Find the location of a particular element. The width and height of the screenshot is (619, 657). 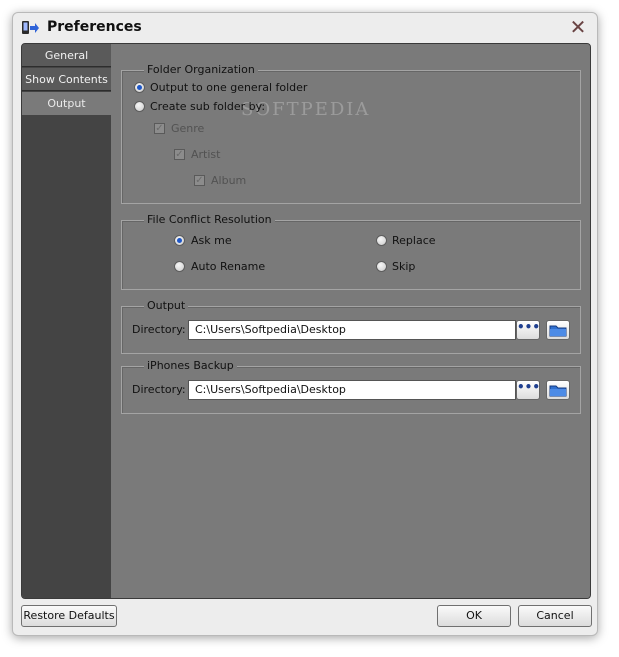

replace-radio is located at coordinates (381, 240).